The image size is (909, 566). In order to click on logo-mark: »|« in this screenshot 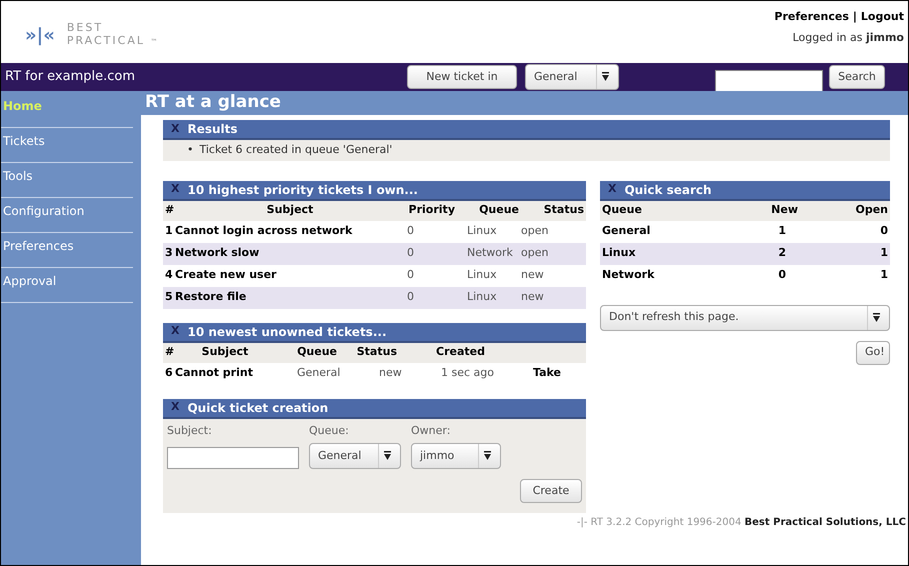, I will do `click(40, 36)`.